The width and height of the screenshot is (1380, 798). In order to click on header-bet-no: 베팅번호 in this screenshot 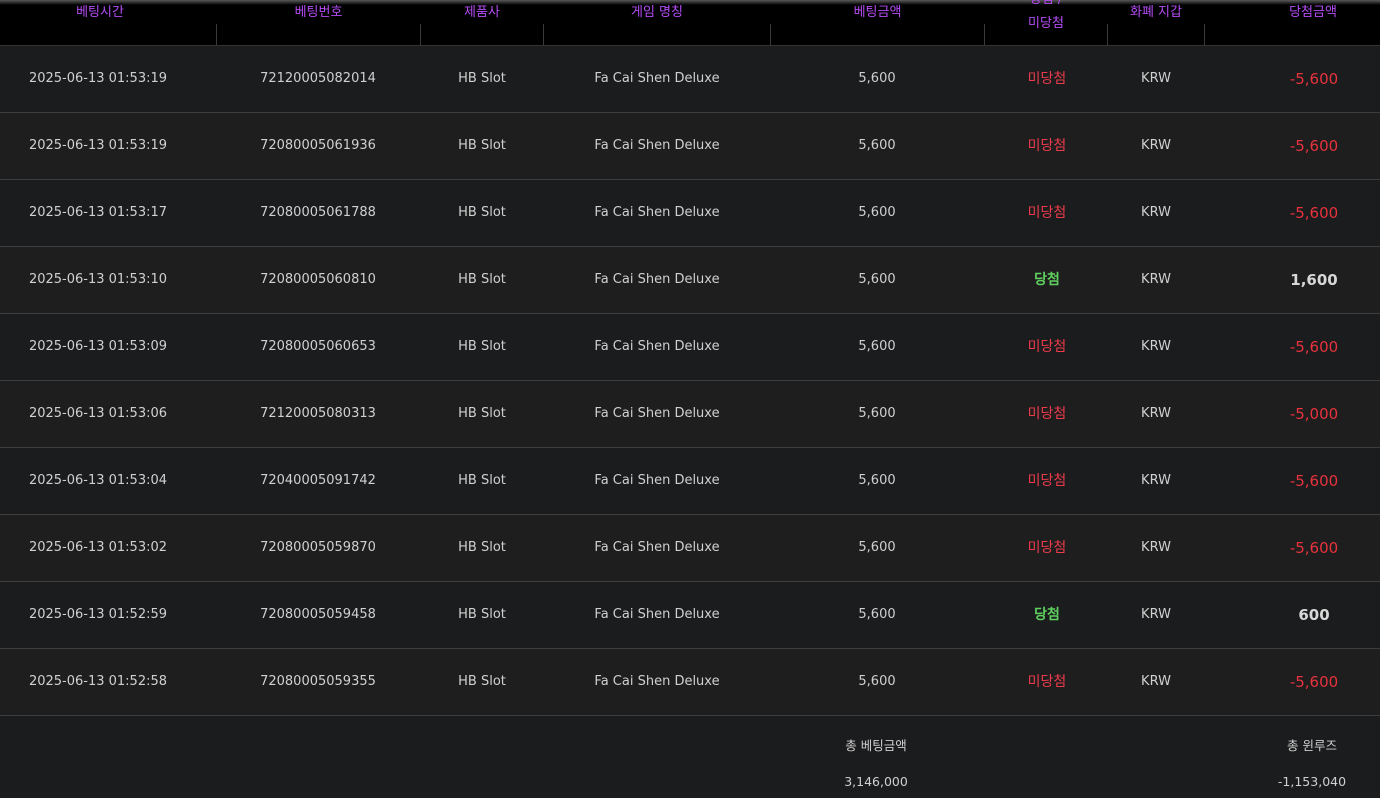, I will do `click(318, 12)`.